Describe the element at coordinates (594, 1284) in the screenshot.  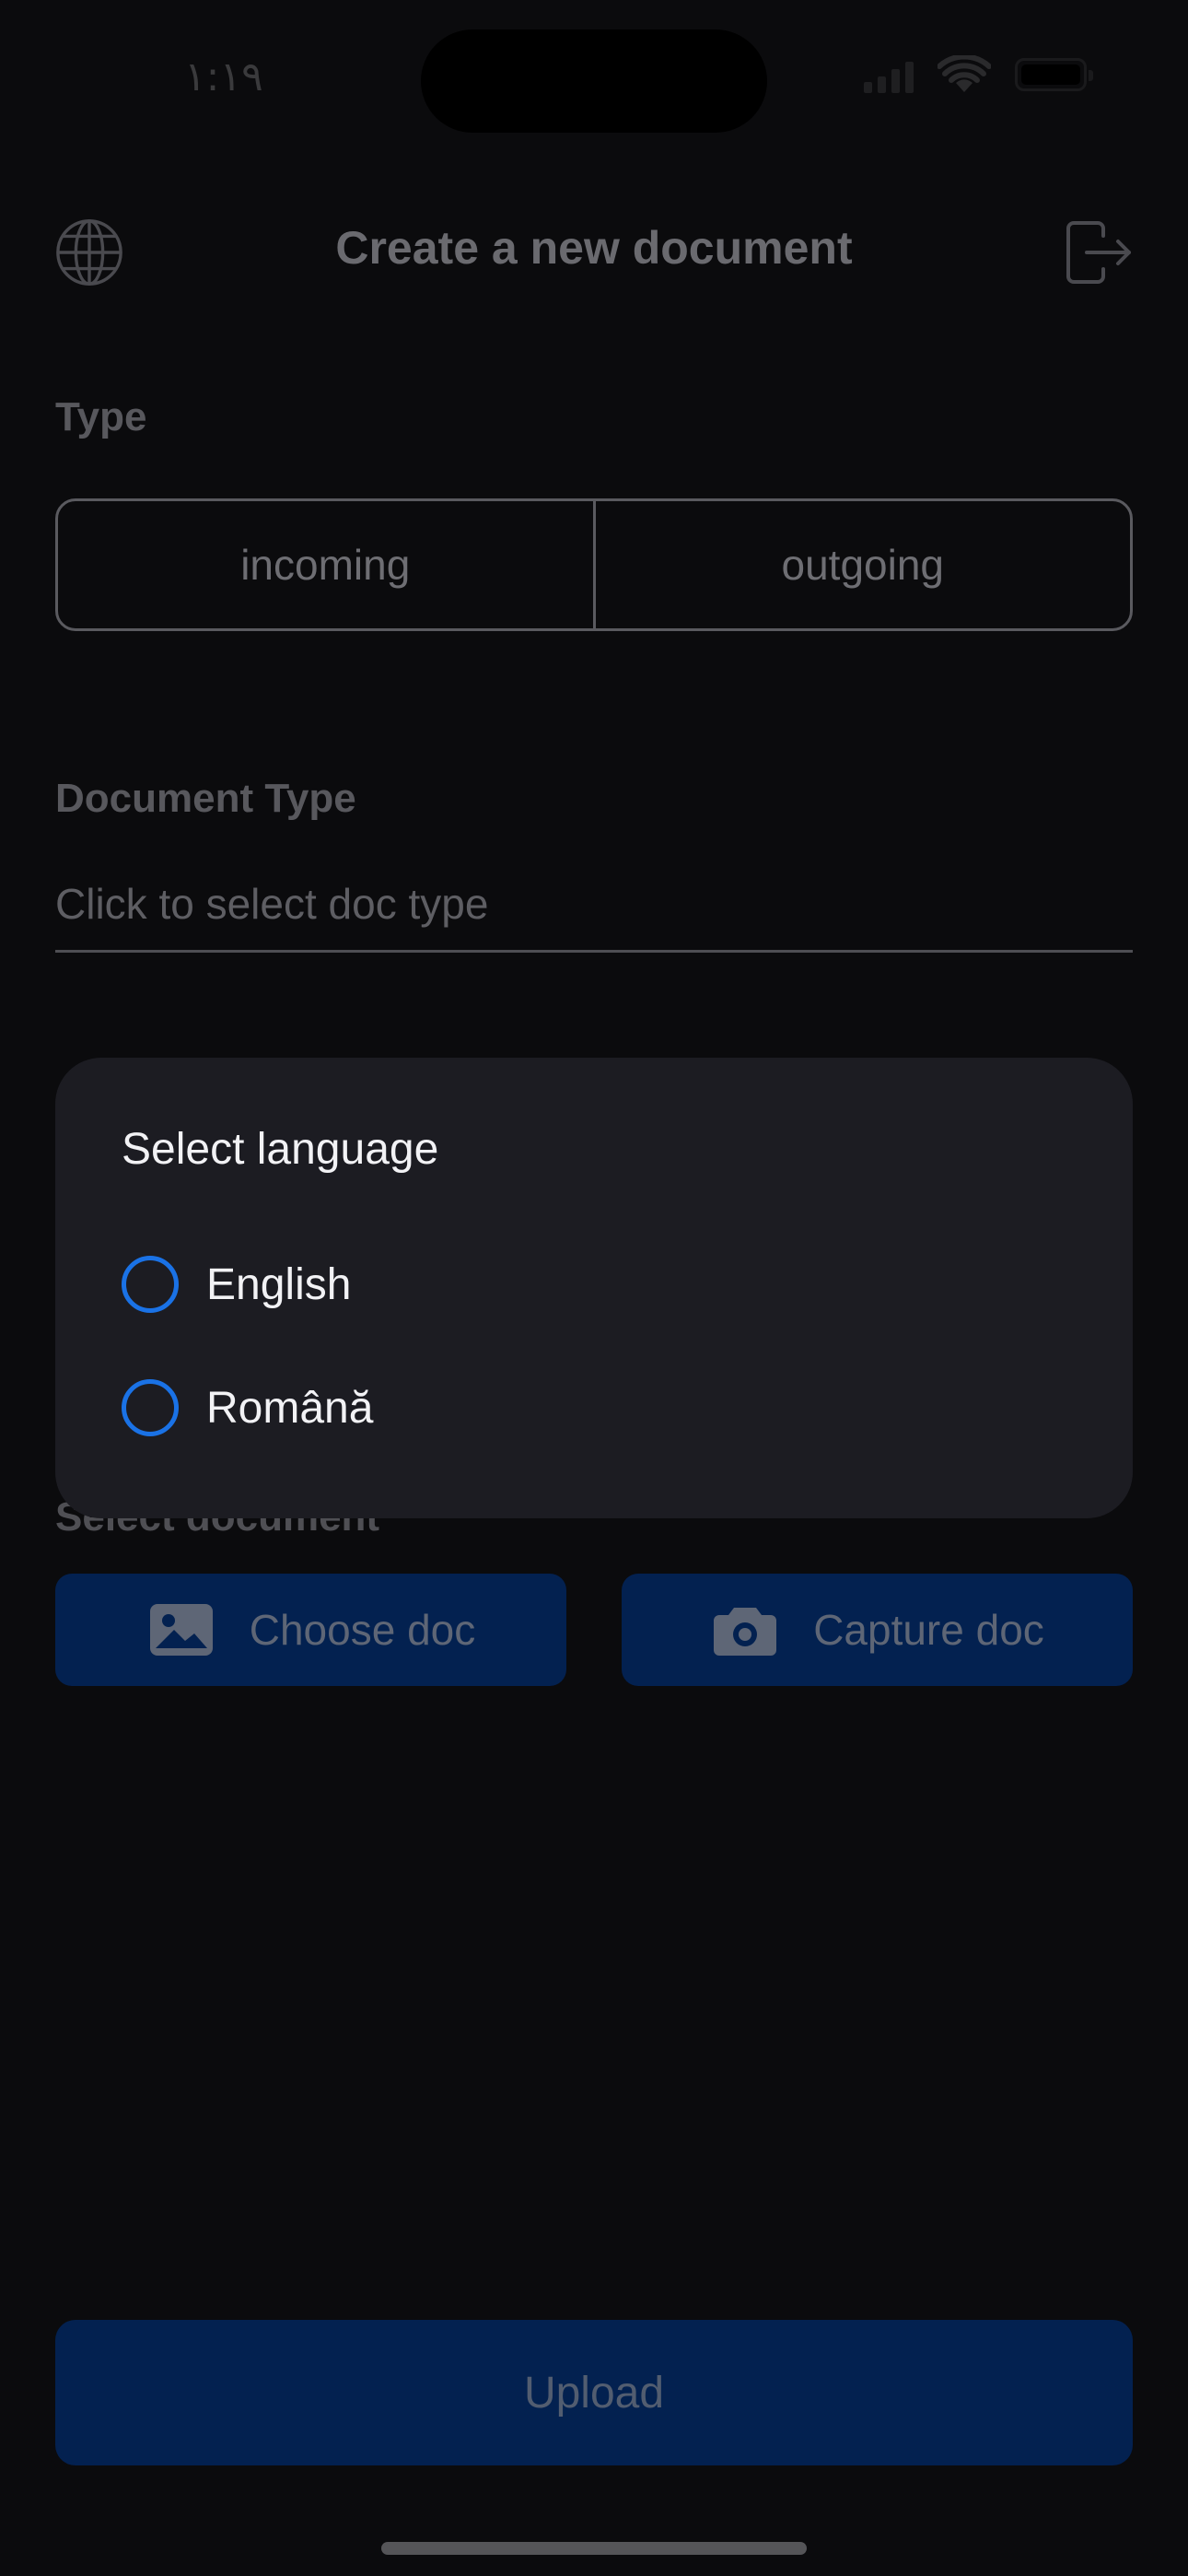
I see `language-option-english: English` at that location.